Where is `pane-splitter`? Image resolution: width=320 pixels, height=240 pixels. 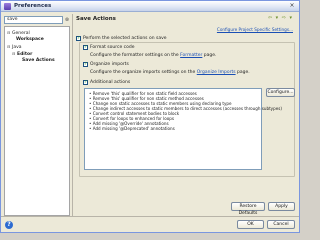
pane-splitter is located at coordinates (72, 115).